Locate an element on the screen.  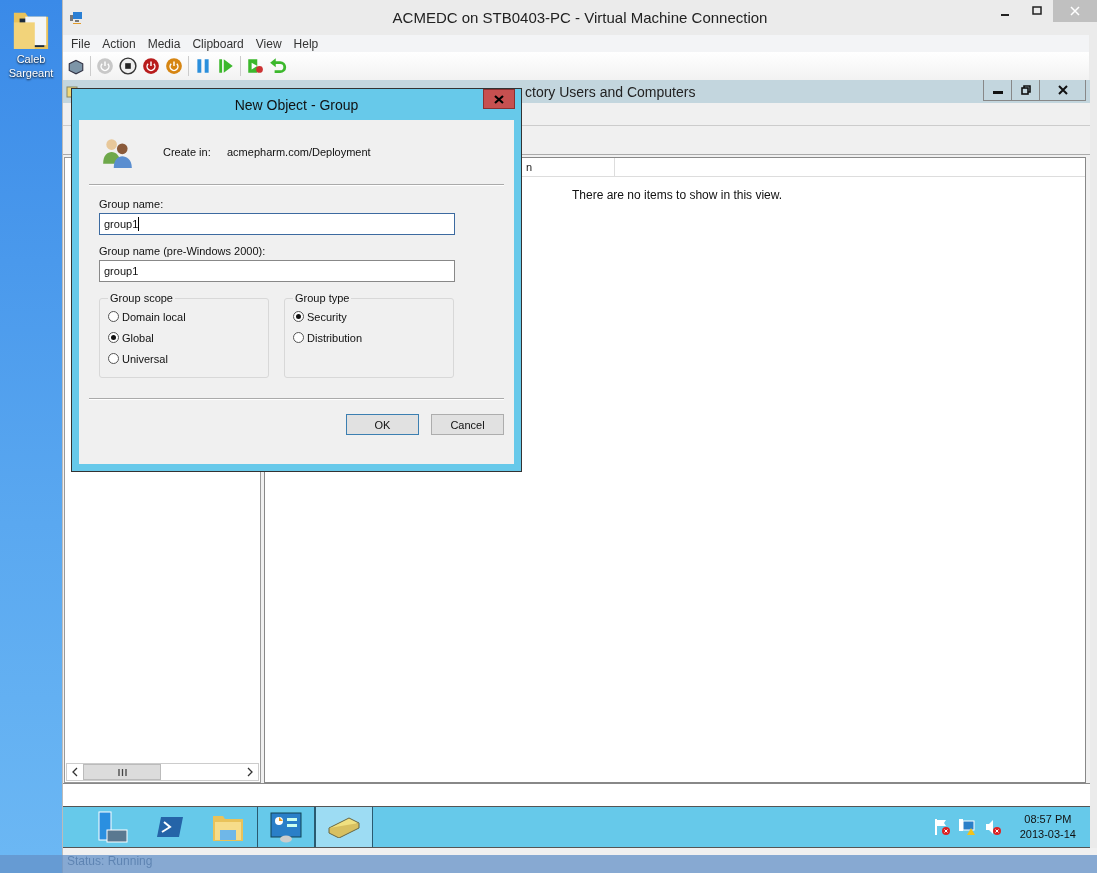
group-title: Group type is located at coordinates (322, 298).